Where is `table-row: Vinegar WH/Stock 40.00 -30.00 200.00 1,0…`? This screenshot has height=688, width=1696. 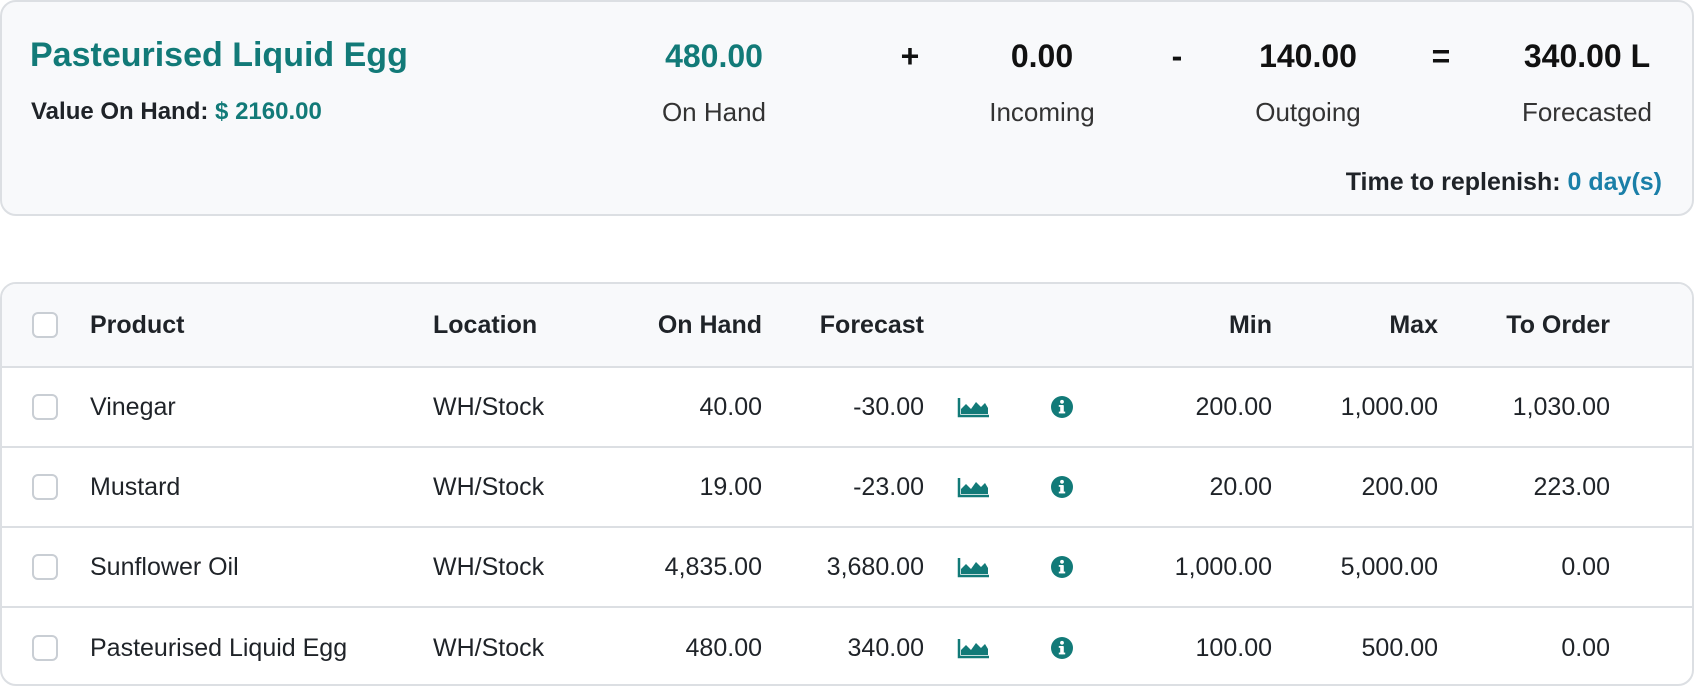
table-row: Vinegar WH/Stock 40.00 -30.00 200.00 1,0… is located at coordinates (847, 408).